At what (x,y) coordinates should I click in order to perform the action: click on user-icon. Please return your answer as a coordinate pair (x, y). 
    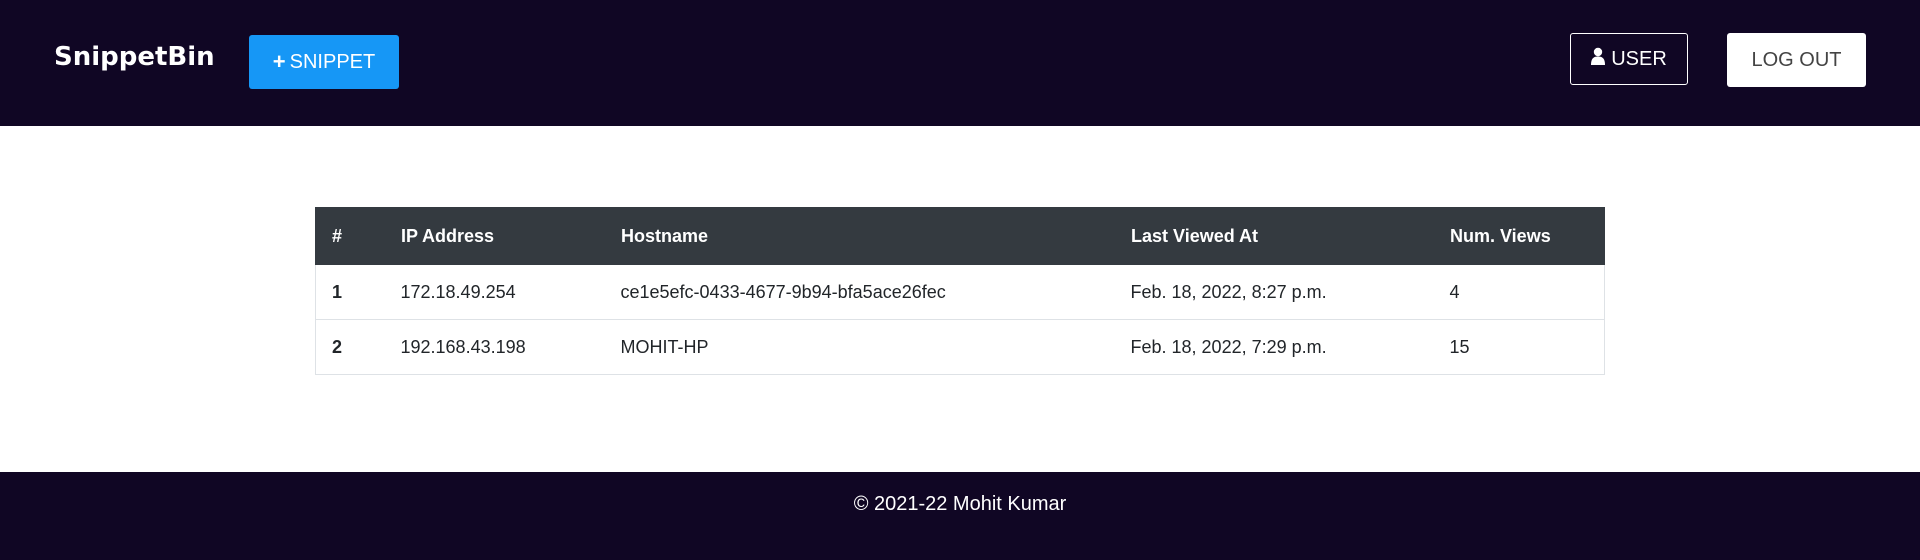
    Looking at the image, I should click on (1598, 59).